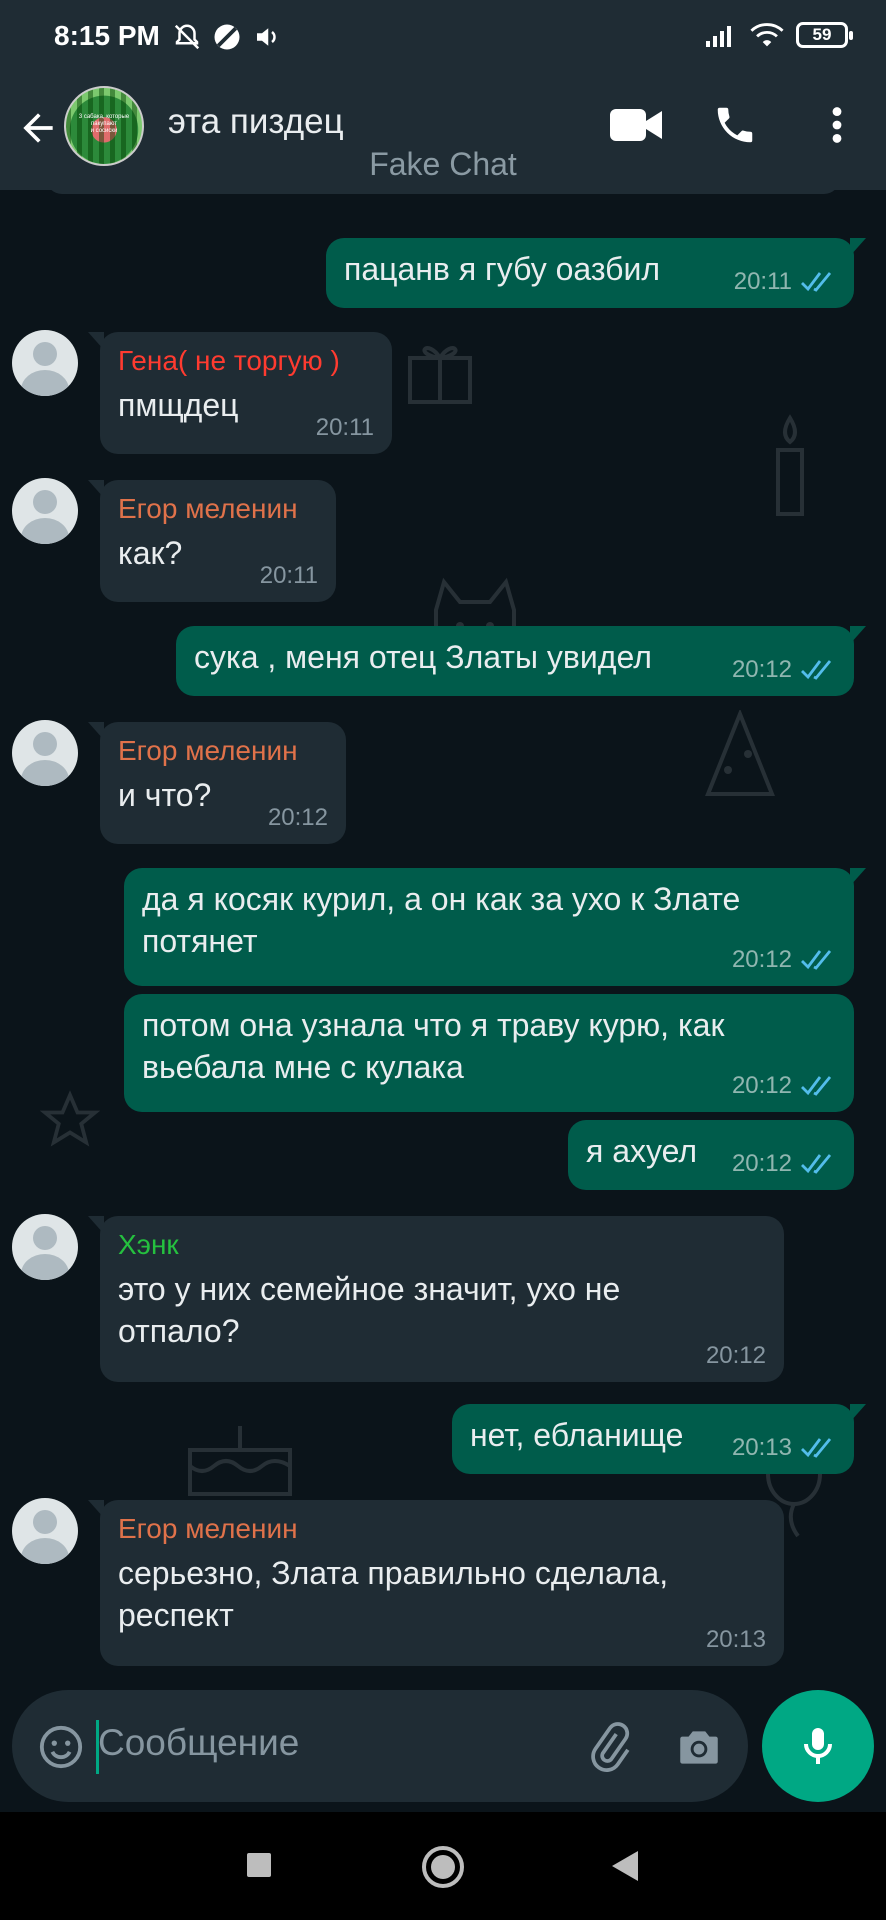 The image size is (886, 1920). I want to click on nav-back-icon, so click(625, 1866).